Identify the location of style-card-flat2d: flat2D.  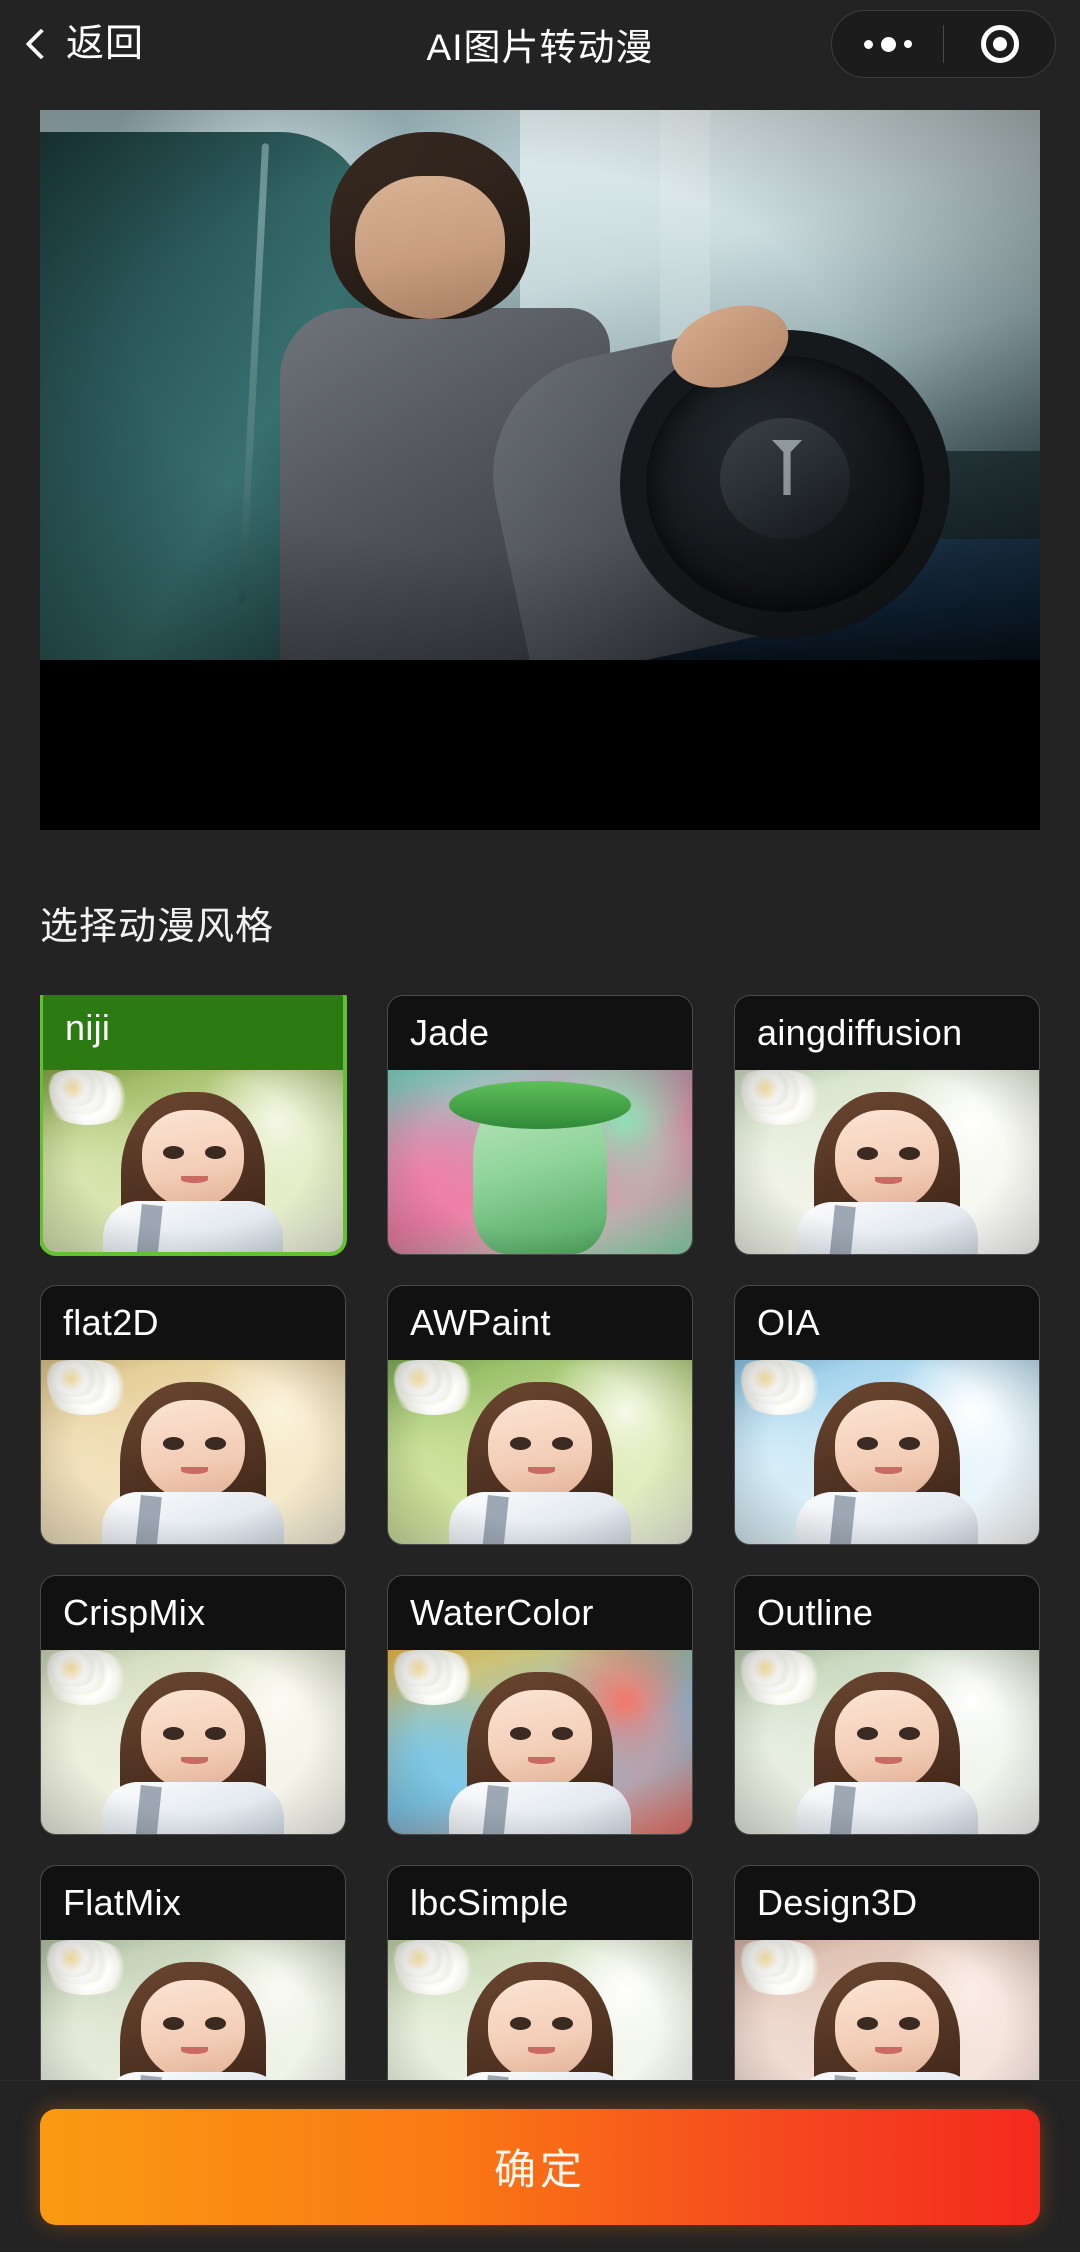
(193, 1415).